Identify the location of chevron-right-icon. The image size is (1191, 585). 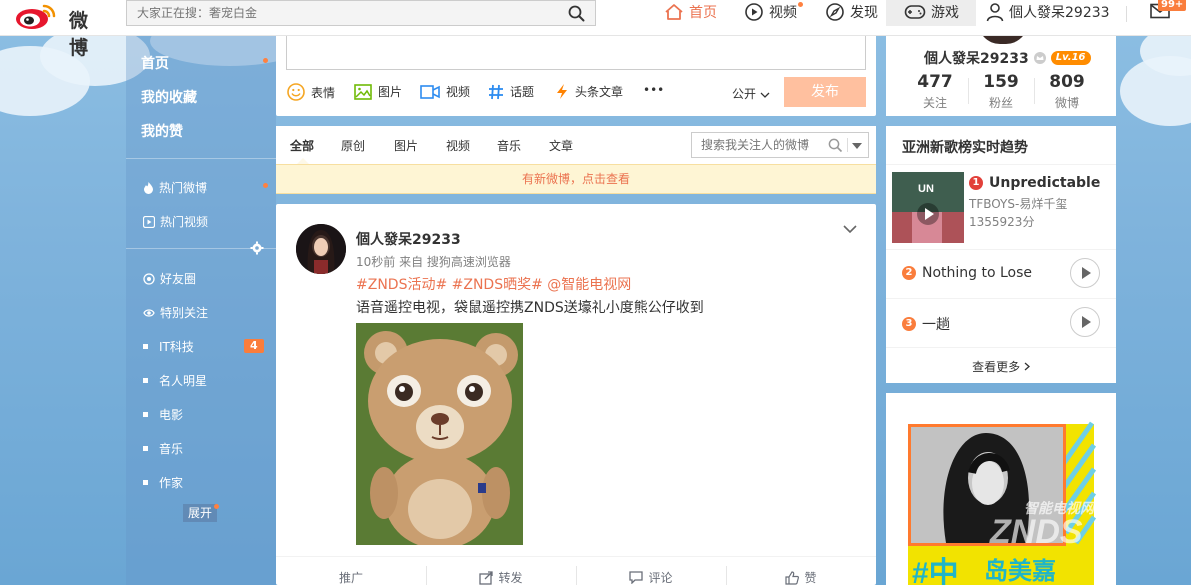
(1027, 366).